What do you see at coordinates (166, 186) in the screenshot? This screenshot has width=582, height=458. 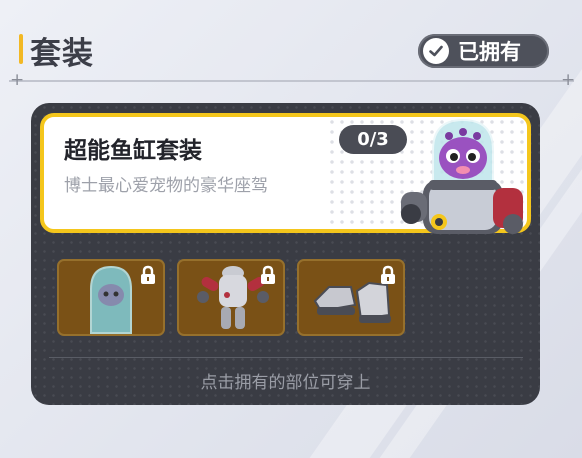 I see `set-description: 博士最心爱宠物的豪华座驾` at bounding box center [166, 186].